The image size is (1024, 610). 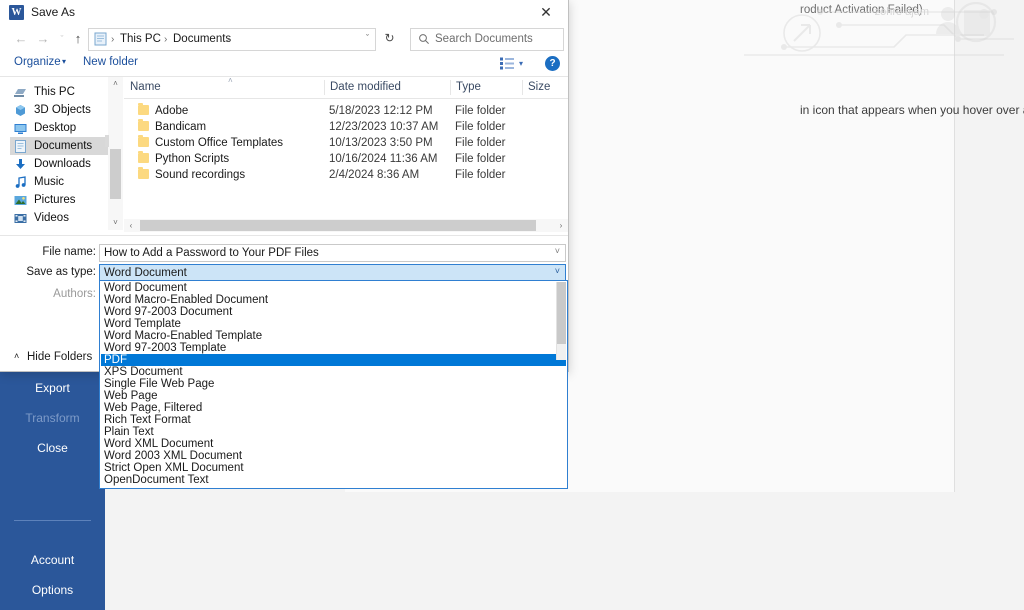 I want to click on sidebar-item-local-disk: Local Disk (C:), so click(x=60, y=228).